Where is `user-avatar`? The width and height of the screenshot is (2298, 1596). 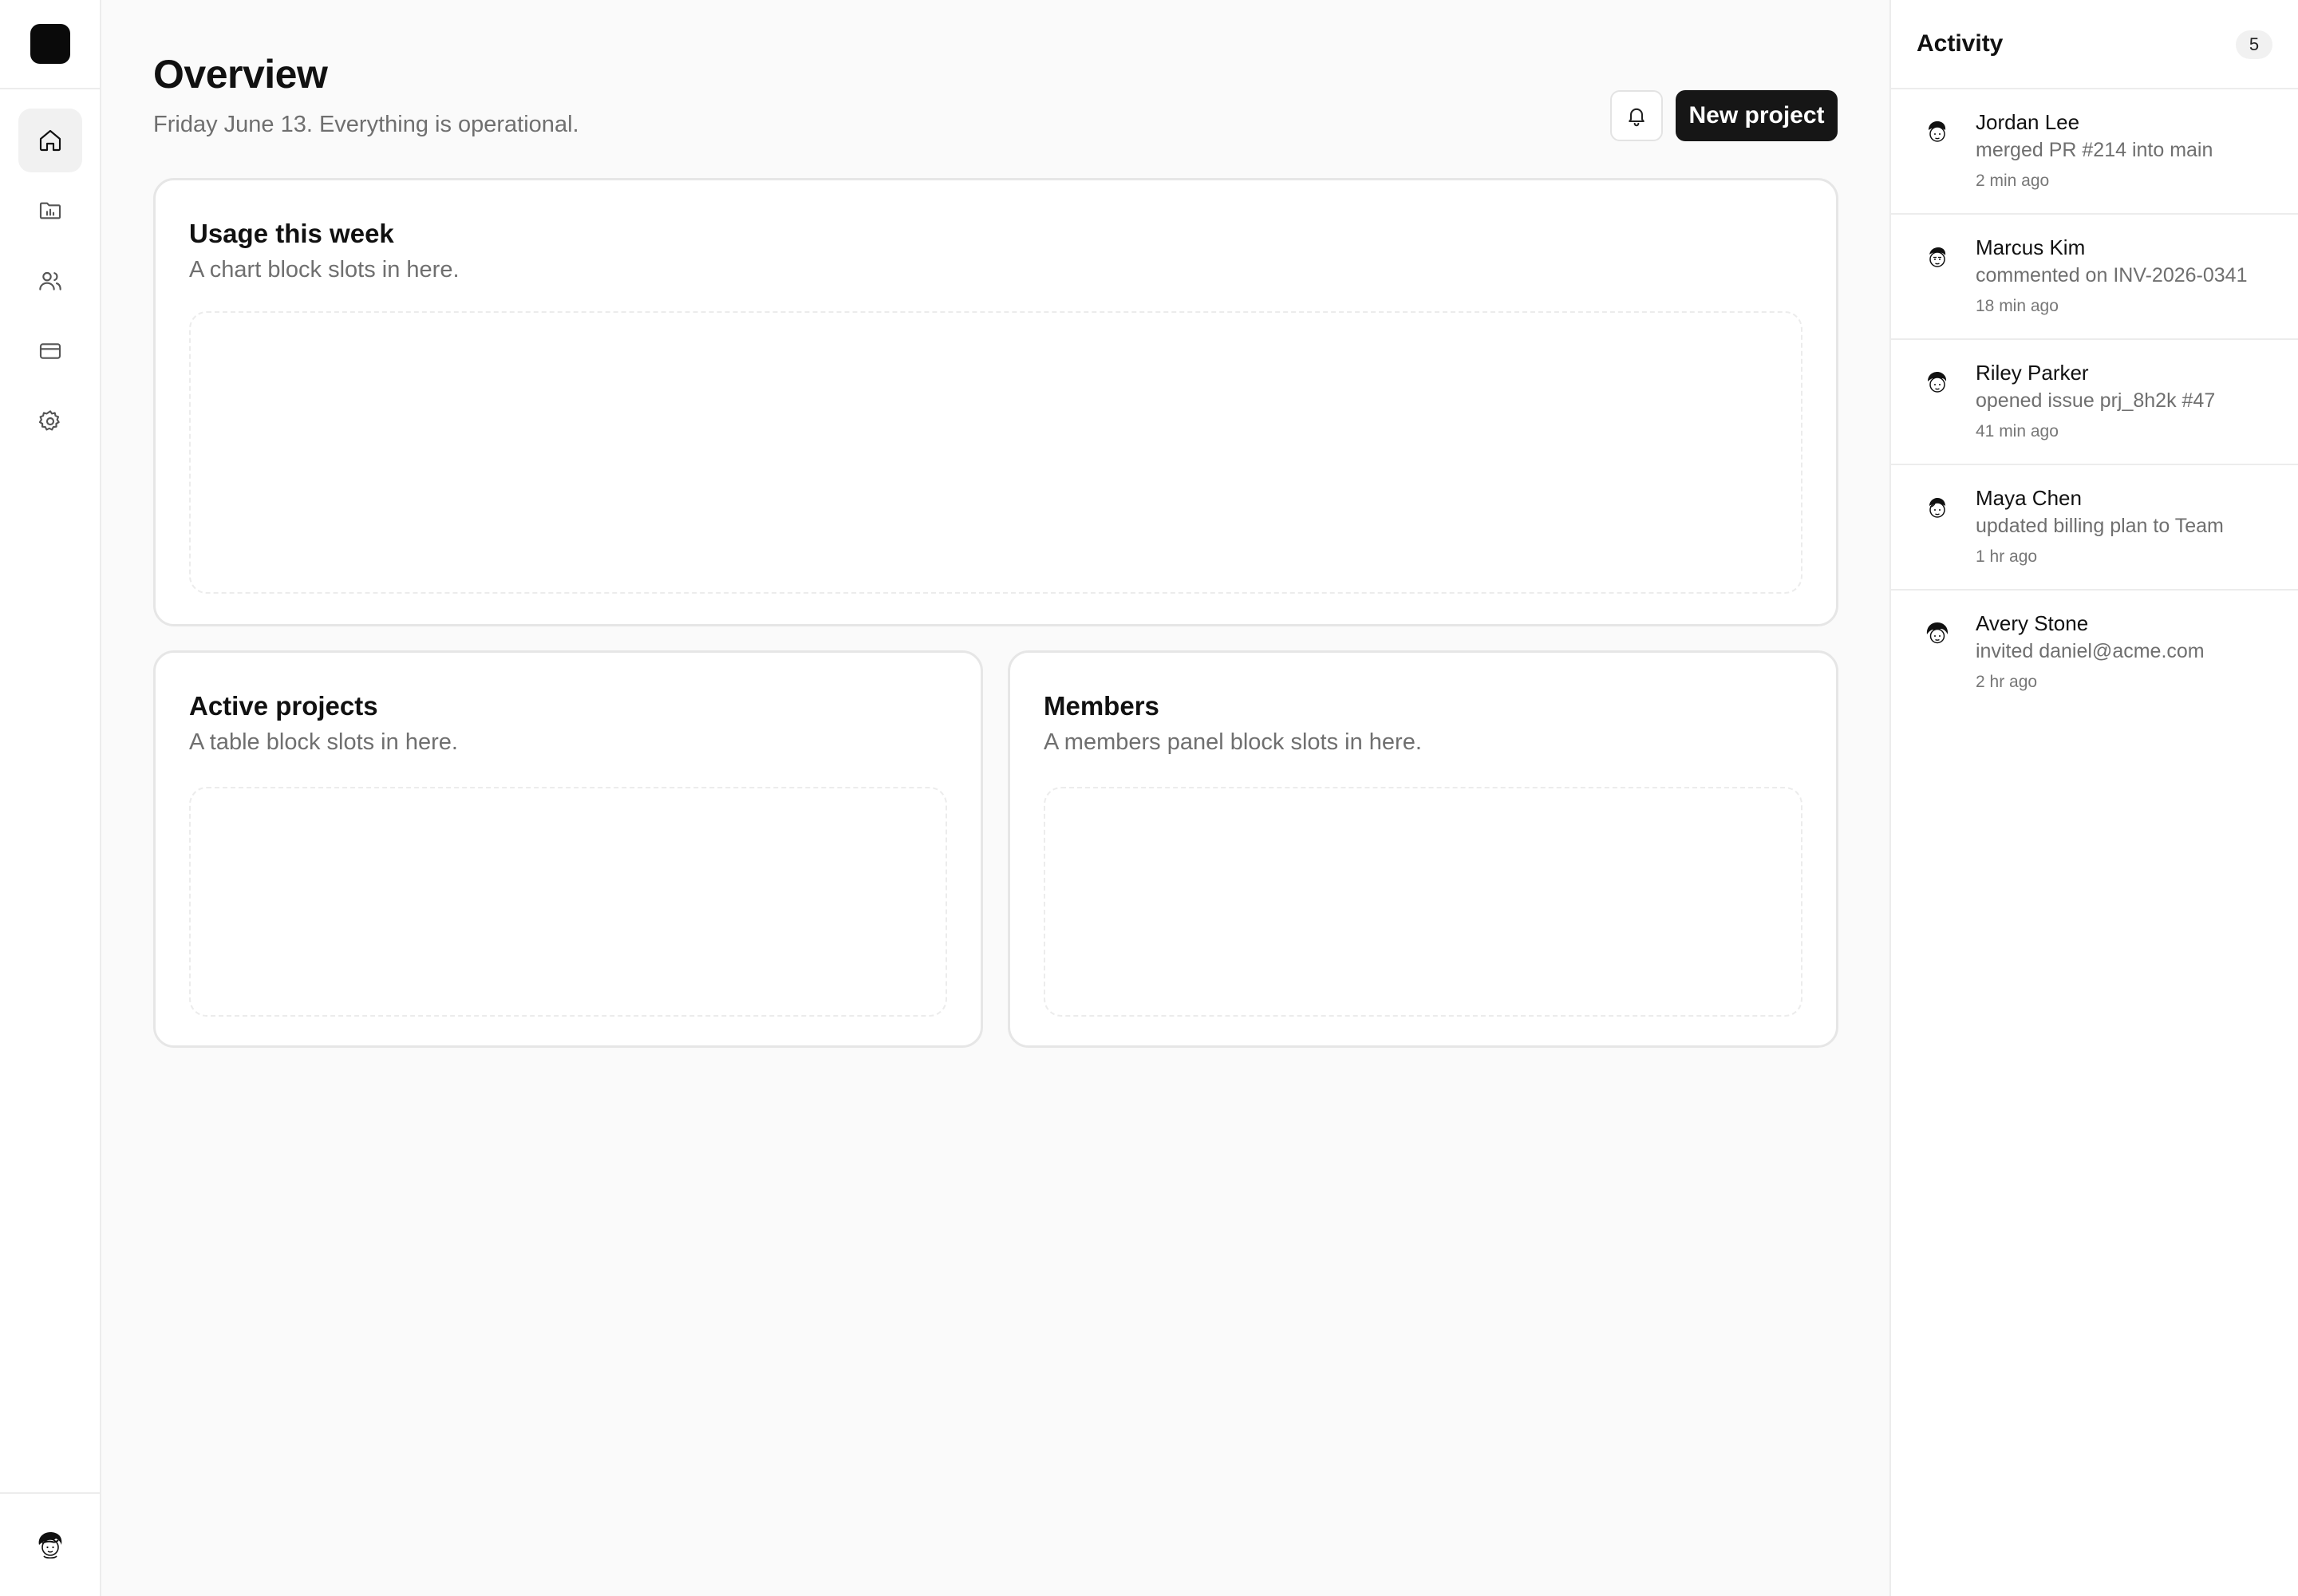
user-avatar is located at coordinates (50, 1545).